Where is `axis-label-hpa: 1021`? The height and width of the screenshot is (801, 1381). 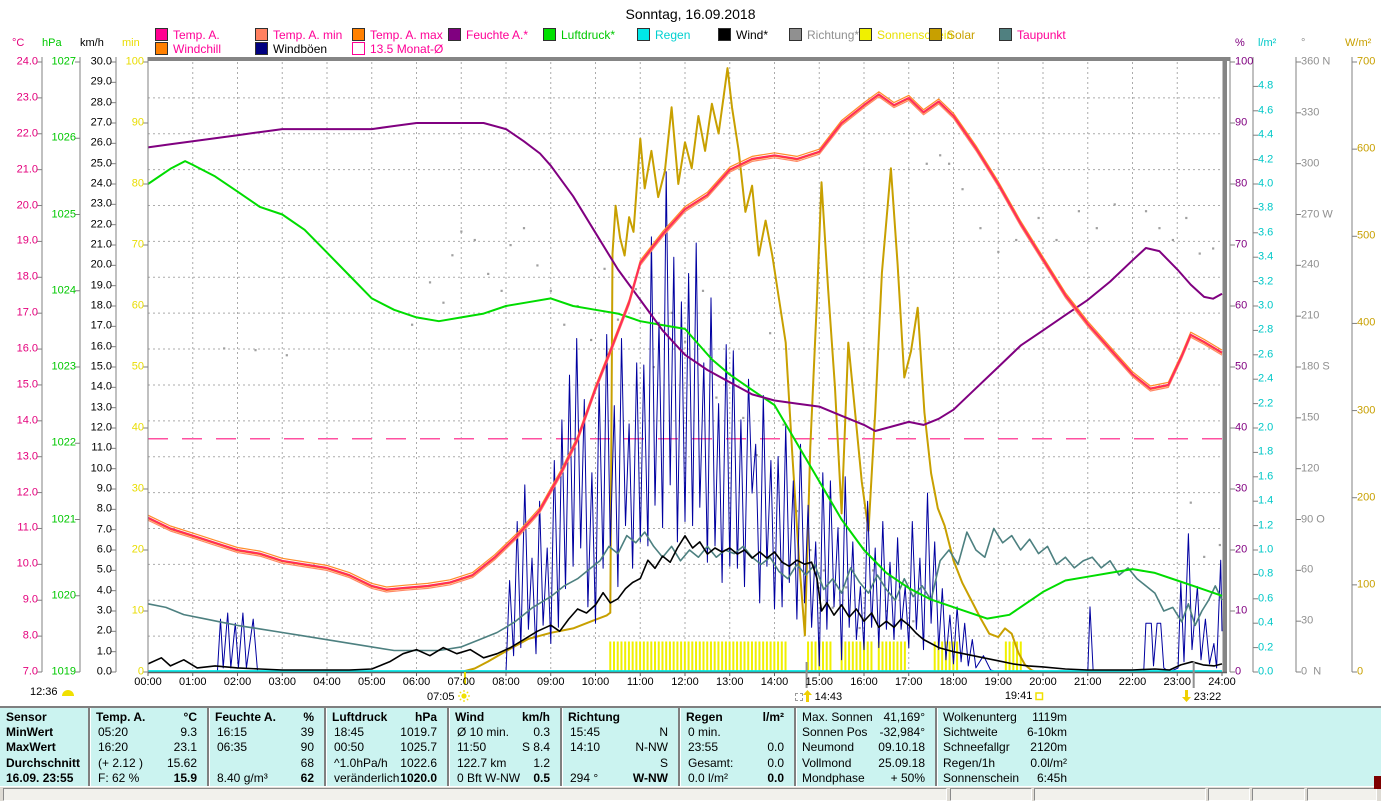 axis-label-hpa: 1021 is located at coordinates (63, 519).